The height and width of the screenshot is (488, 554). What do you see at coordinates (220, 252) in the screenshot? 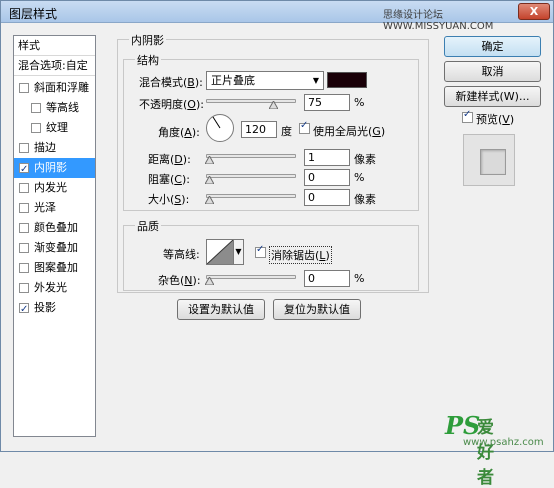
I see `contour-preview` at bounding box center [220, 252].